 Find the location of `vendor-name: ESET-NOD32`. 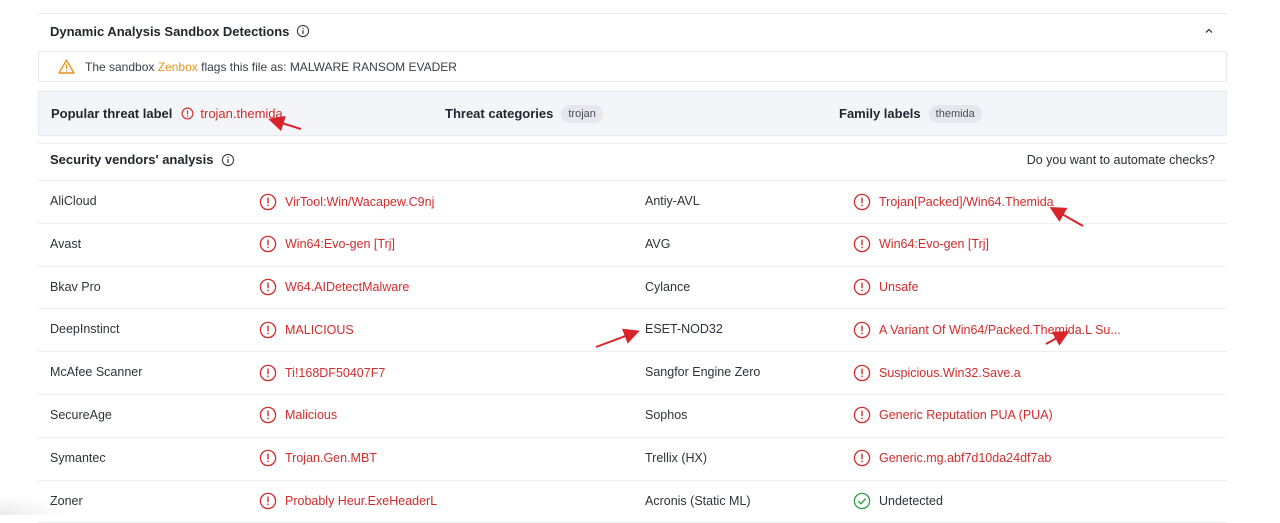

vendor-name: ESET-NOD32 is located at coordinates (684, 329).